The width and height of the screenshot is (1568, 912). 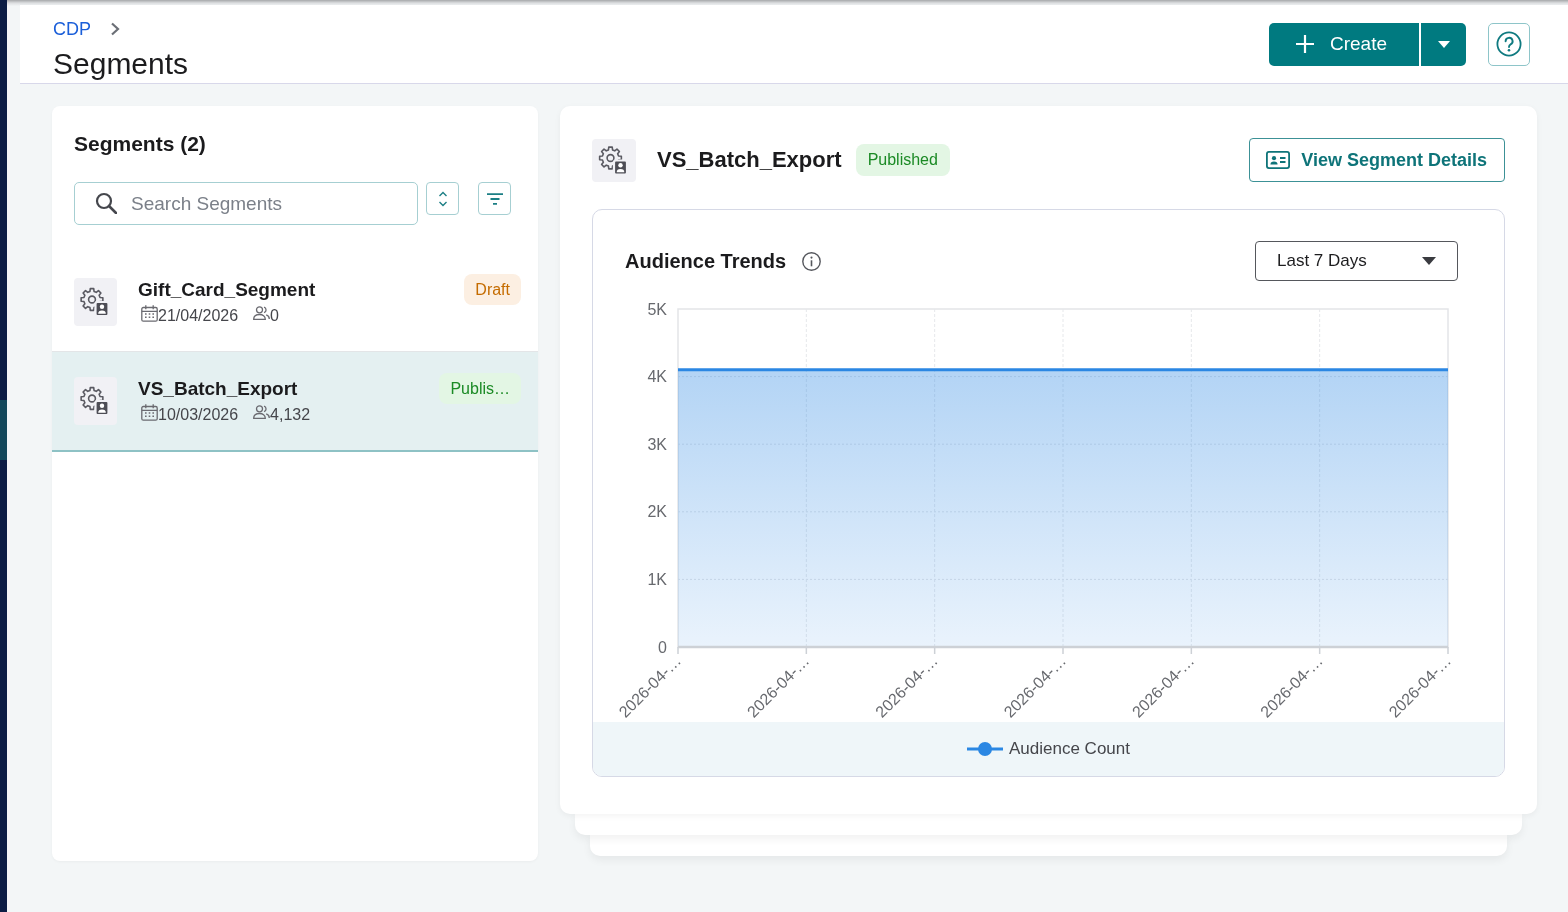 I want to click on create-button: Create, so click(x=1344, y=44).